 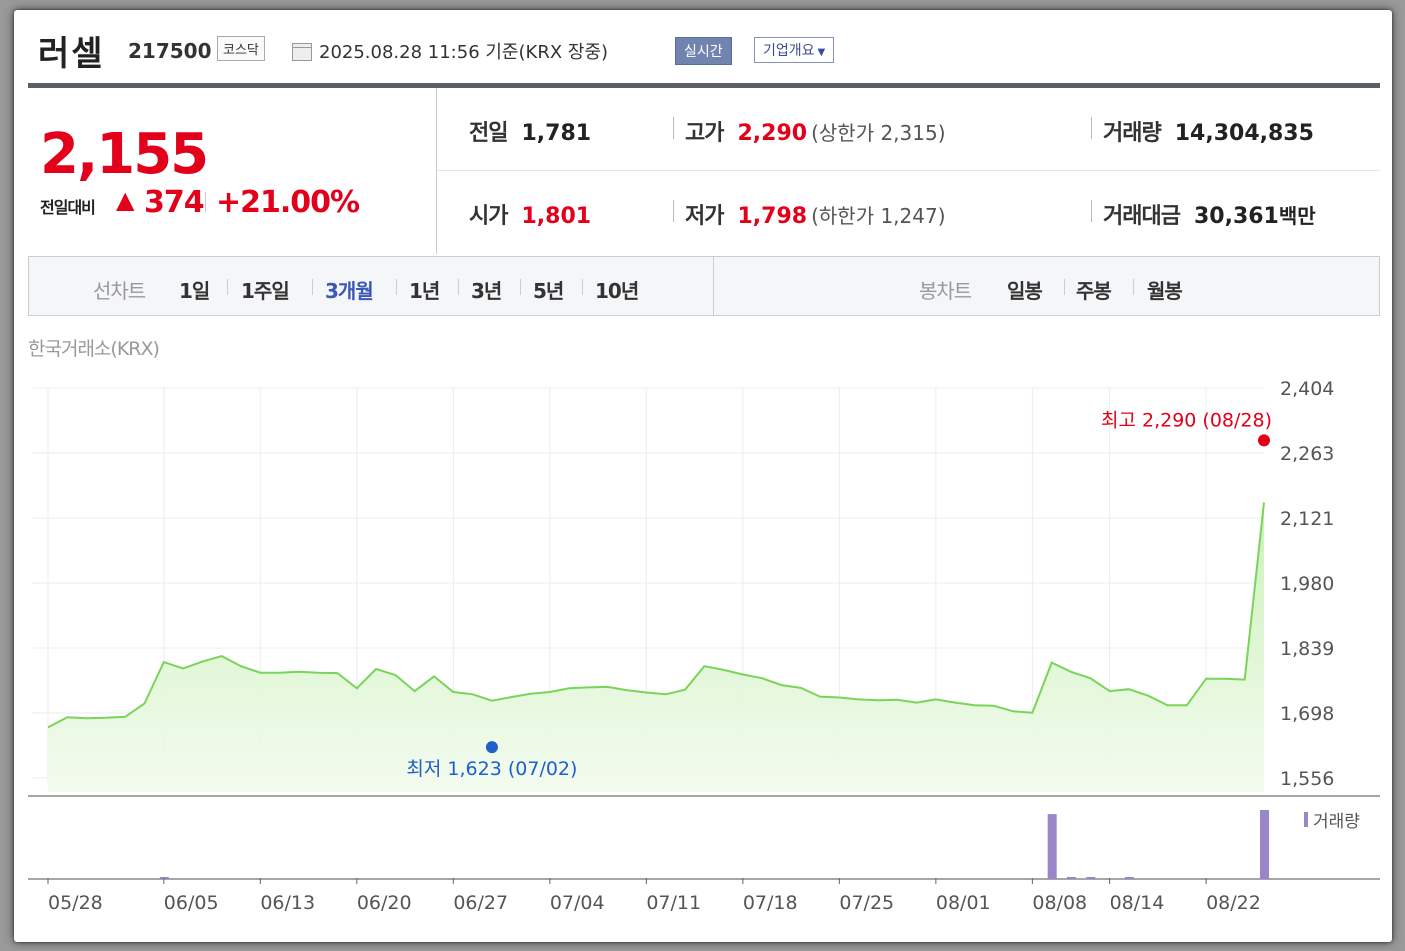 I want to click on x-tick-label: 07/04, so click(x=577, y=903).